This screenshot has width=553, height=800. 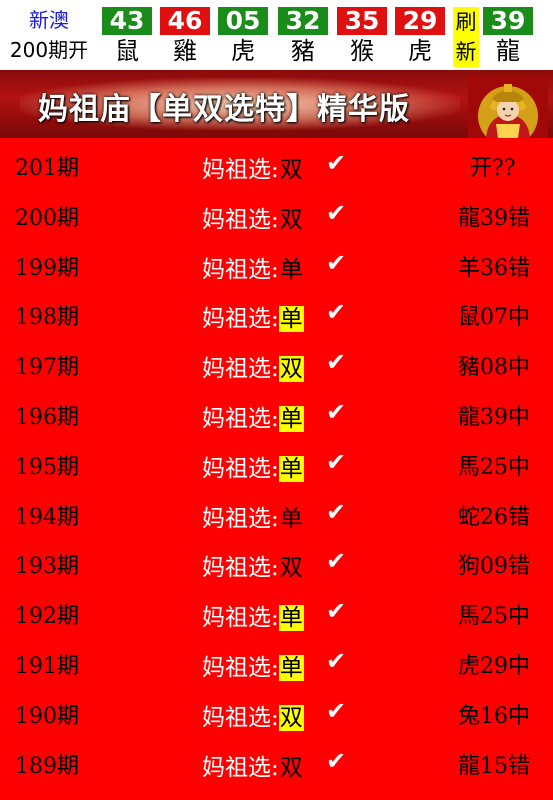 I want to click on row-result: 龍39错, so click(x=494, y=218).